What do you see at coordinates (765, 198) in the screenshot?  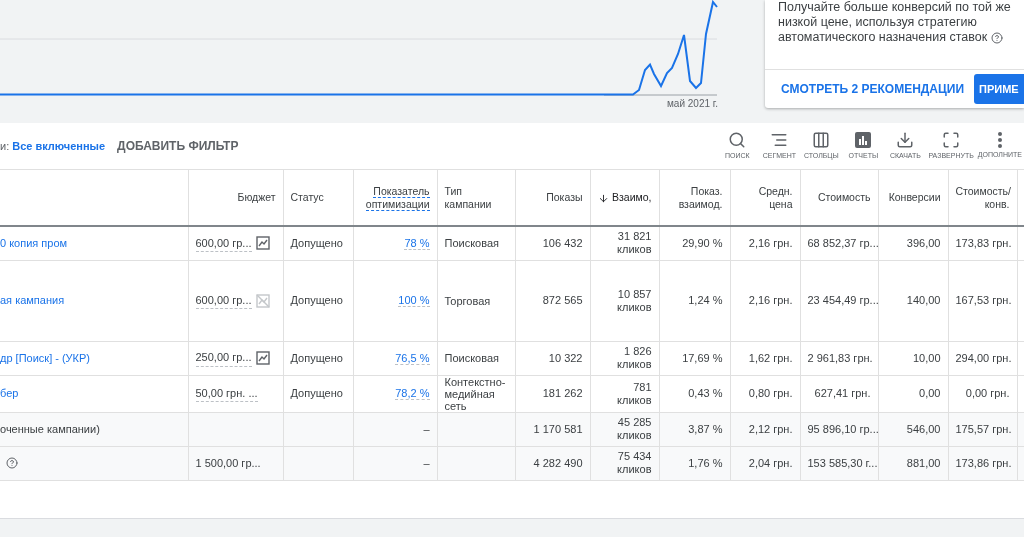 I see `column-header: Средн. цена` at bounding box center [765, 198].